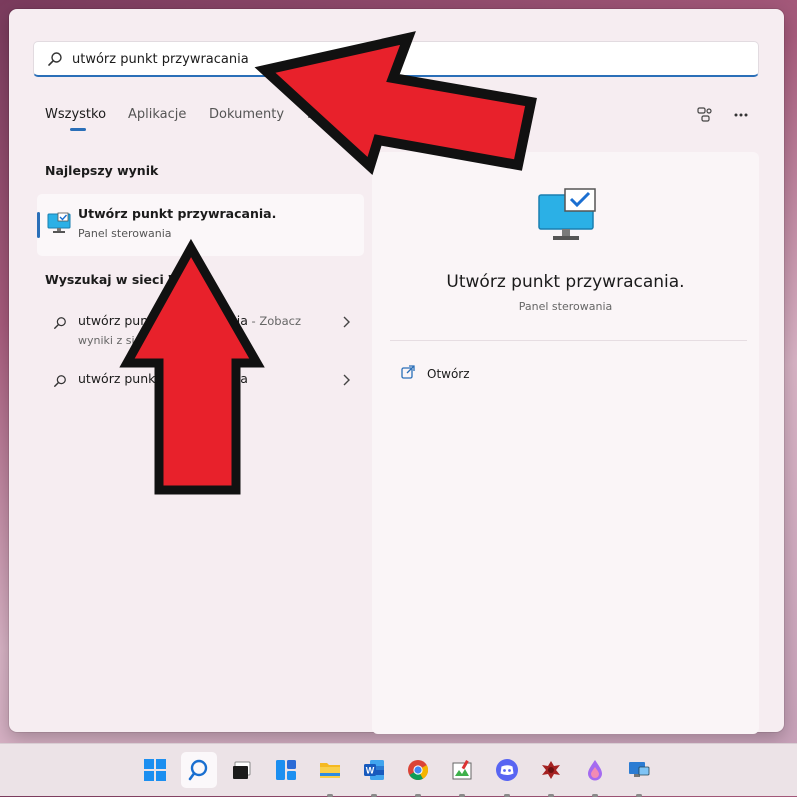 Image resolution: width=797 pixels, height=797 pixels. Describe the element at coordinates (38, 225) in the screenshot. I see `selection-indicator` at that location.